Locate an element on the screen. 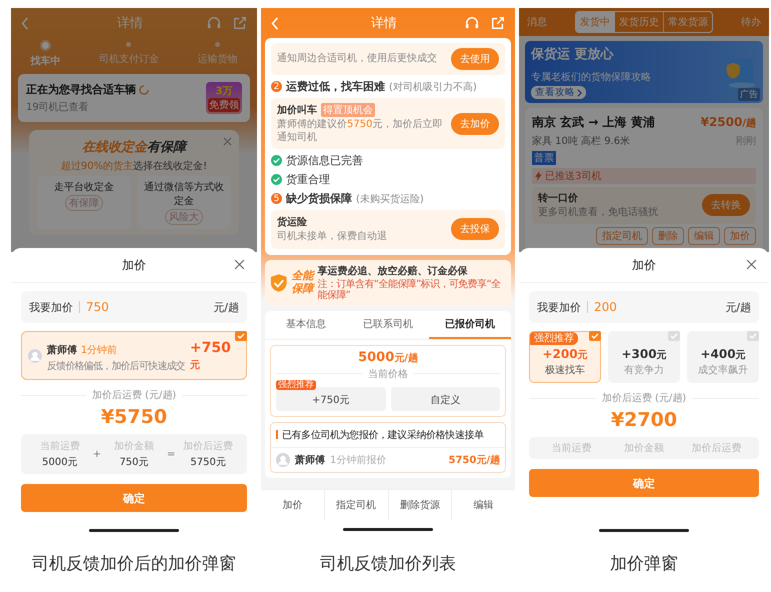 The image size is (771, 592). guarantee-label: 保障 is located at coordinates (302, 288).